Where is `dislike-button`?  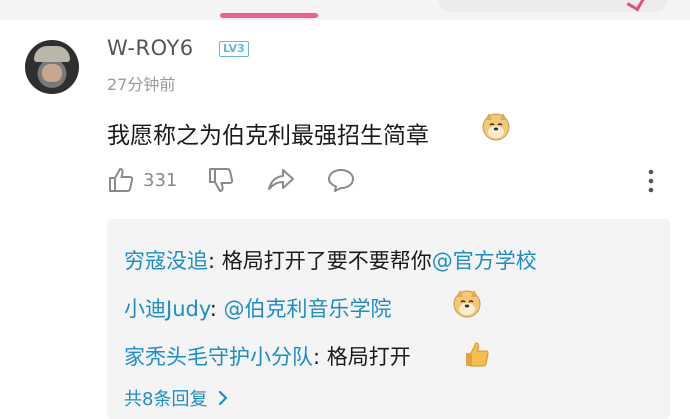
dislike-button is located at coordinates (221, 180).